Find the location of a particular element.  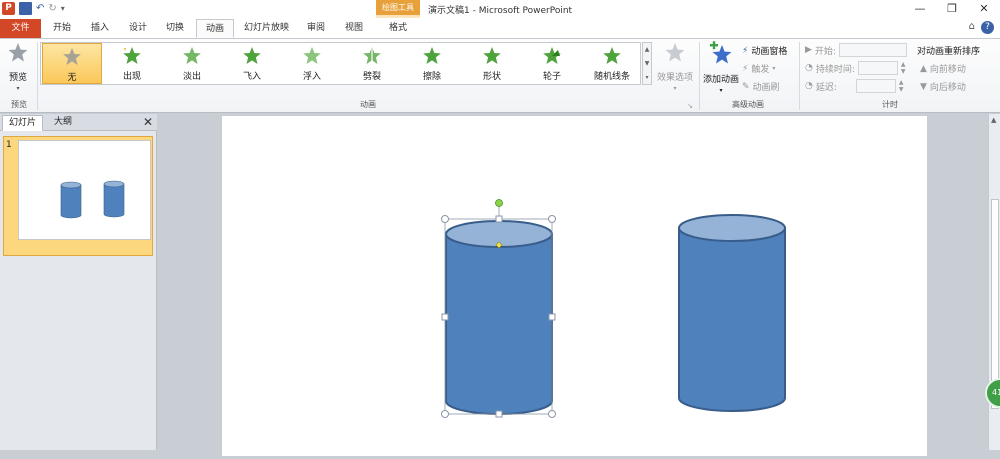

animation-pane-button: ⚡ 动画窗格 is located at coordinates (764, 51).